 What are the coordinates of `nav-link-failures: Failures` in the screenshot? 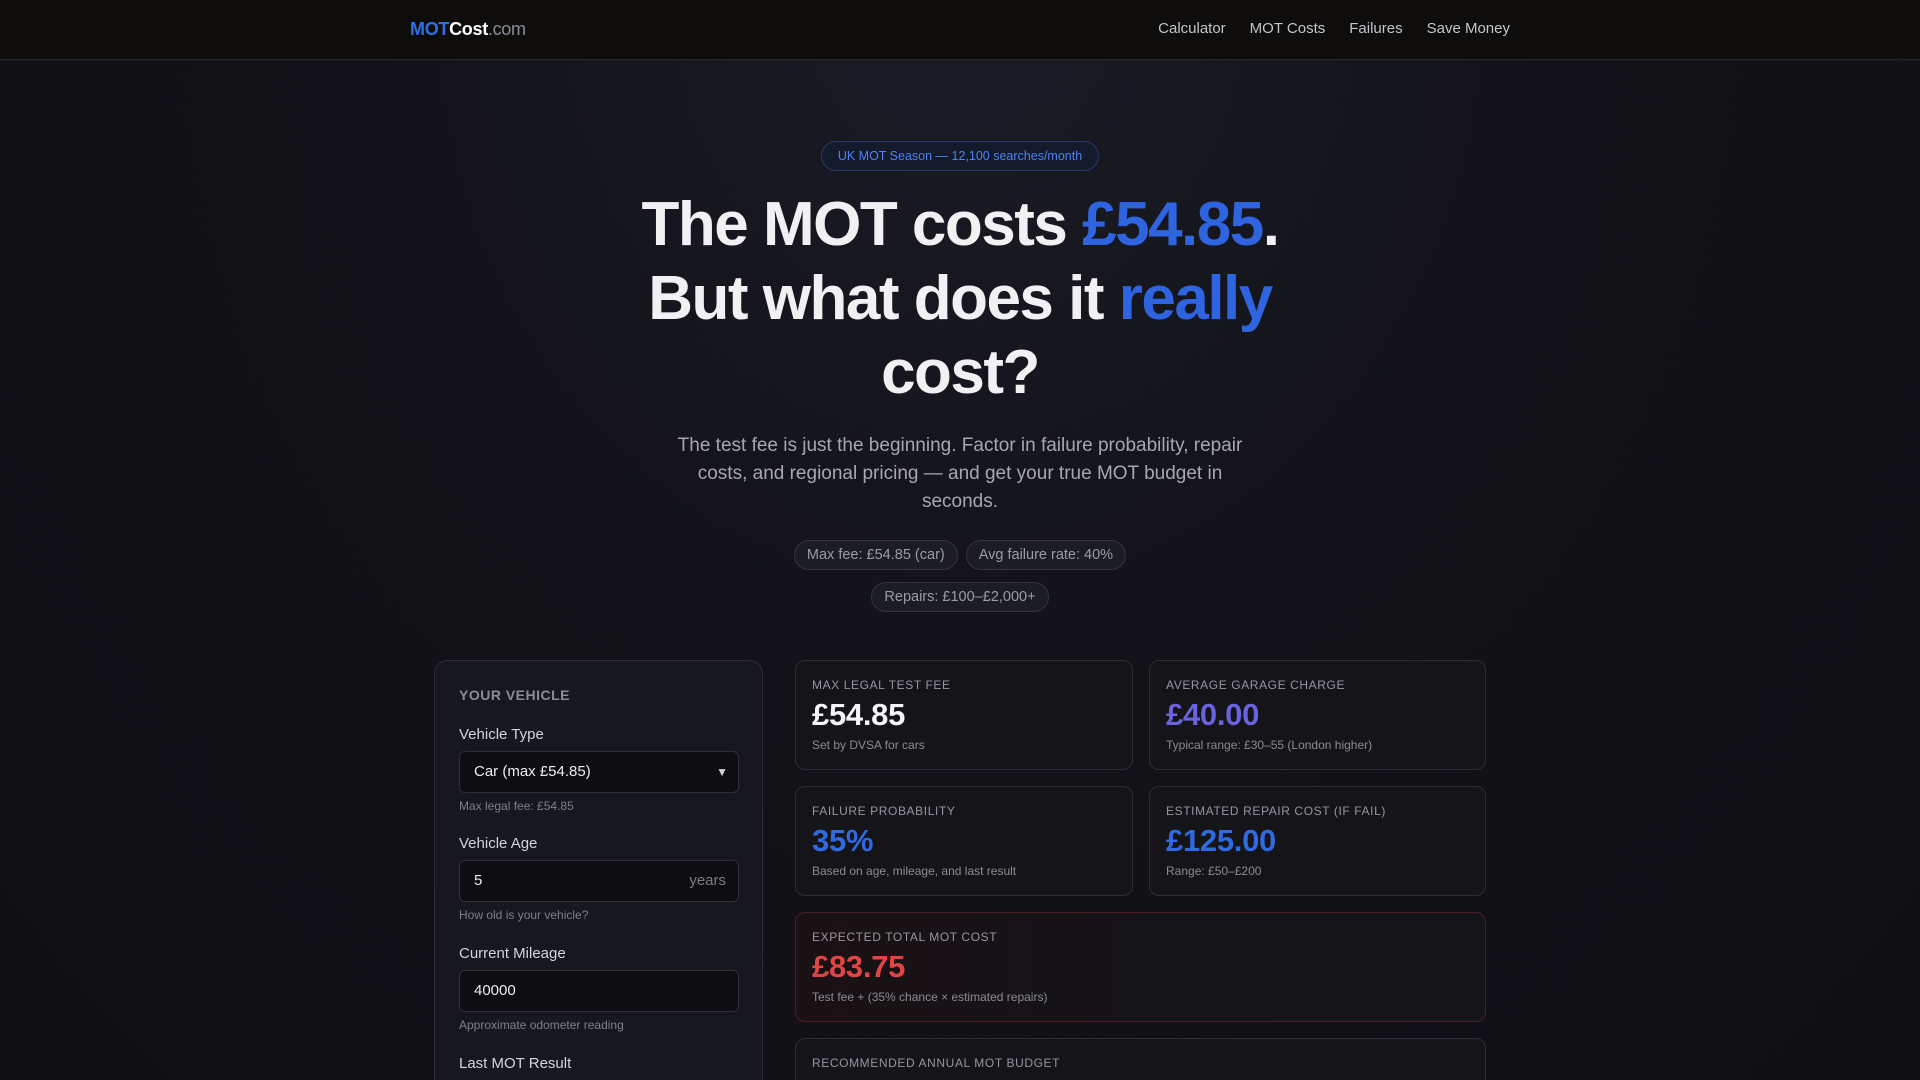 It's located at (1375, 28).